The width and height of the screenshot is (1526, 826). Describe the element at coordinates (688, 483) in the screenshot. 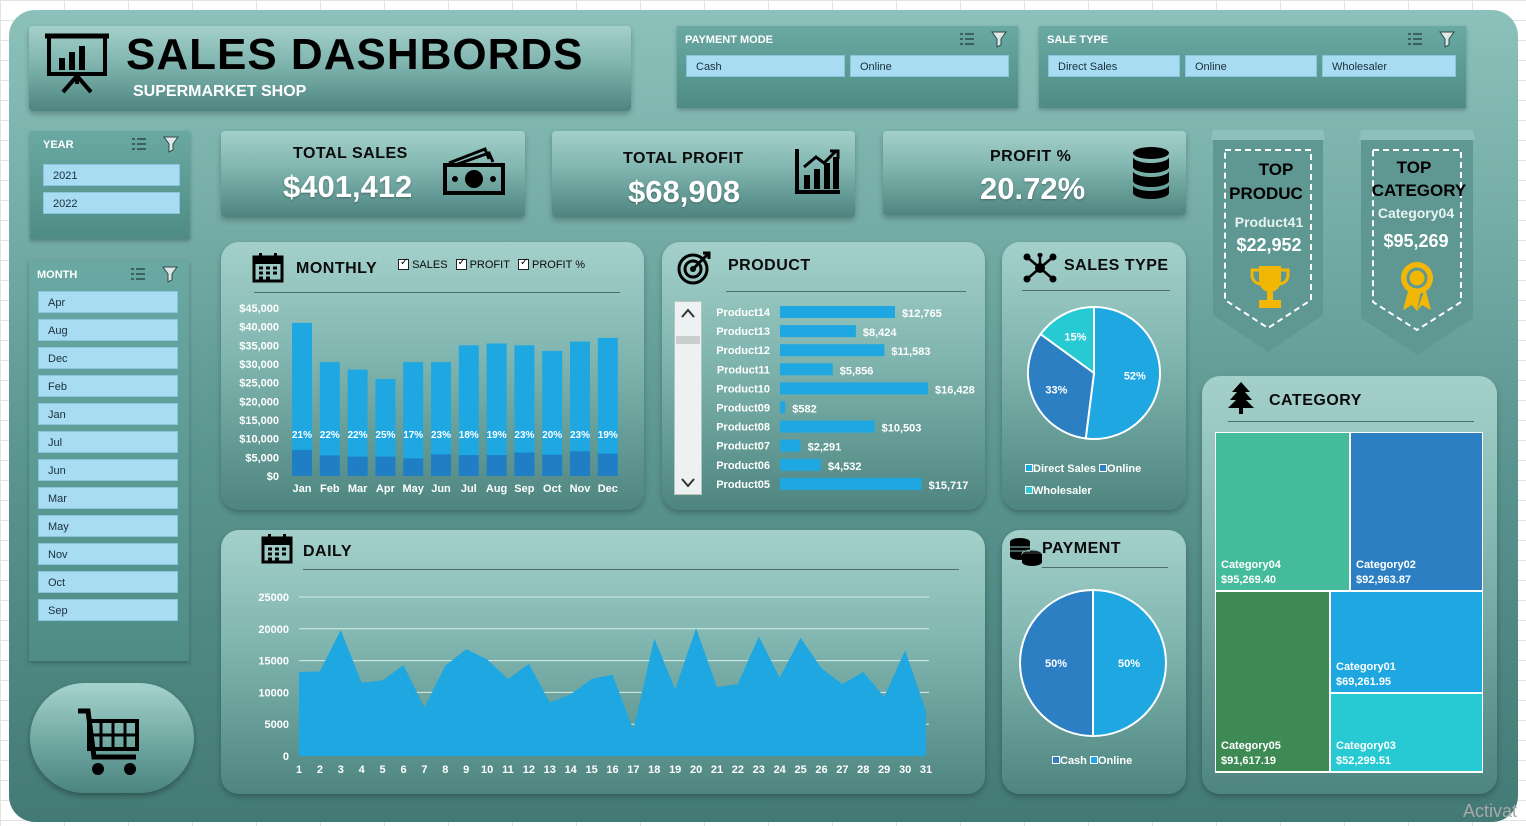

I see `scroll-down-icon` at that location.